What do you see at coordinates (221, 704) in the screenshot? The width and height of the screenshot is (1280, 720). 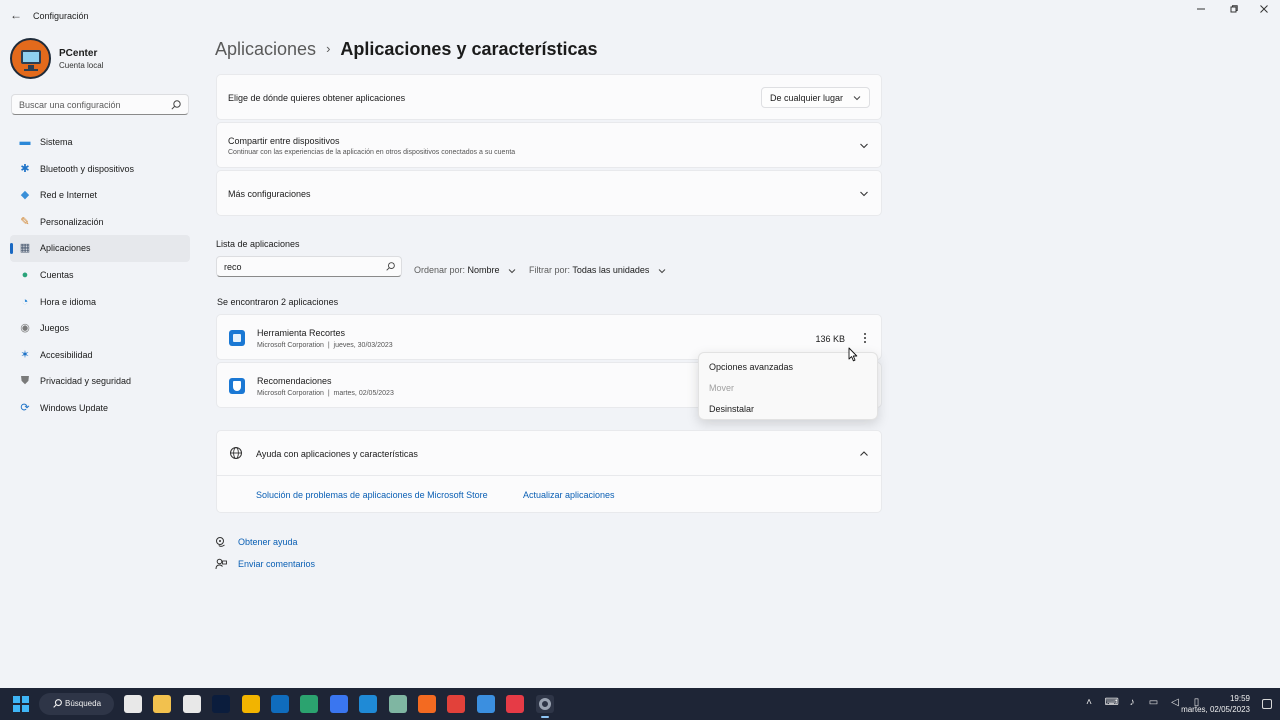 I see `photoshop-icon` at bounding box center [221, 704].